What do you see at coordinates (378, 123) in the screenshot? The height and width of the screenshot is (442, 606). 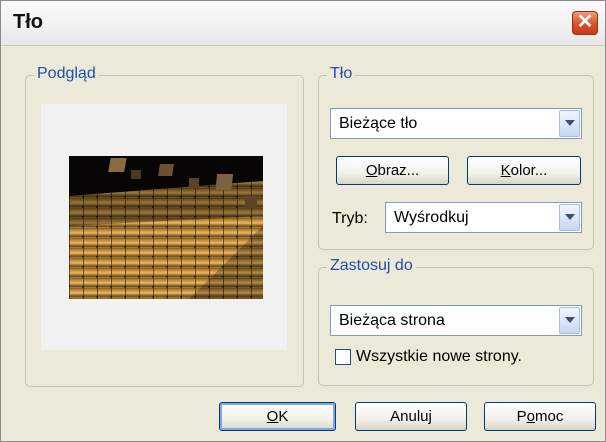 I see `background-select-value: Bieżące tło` at bounding box center [378, 123].